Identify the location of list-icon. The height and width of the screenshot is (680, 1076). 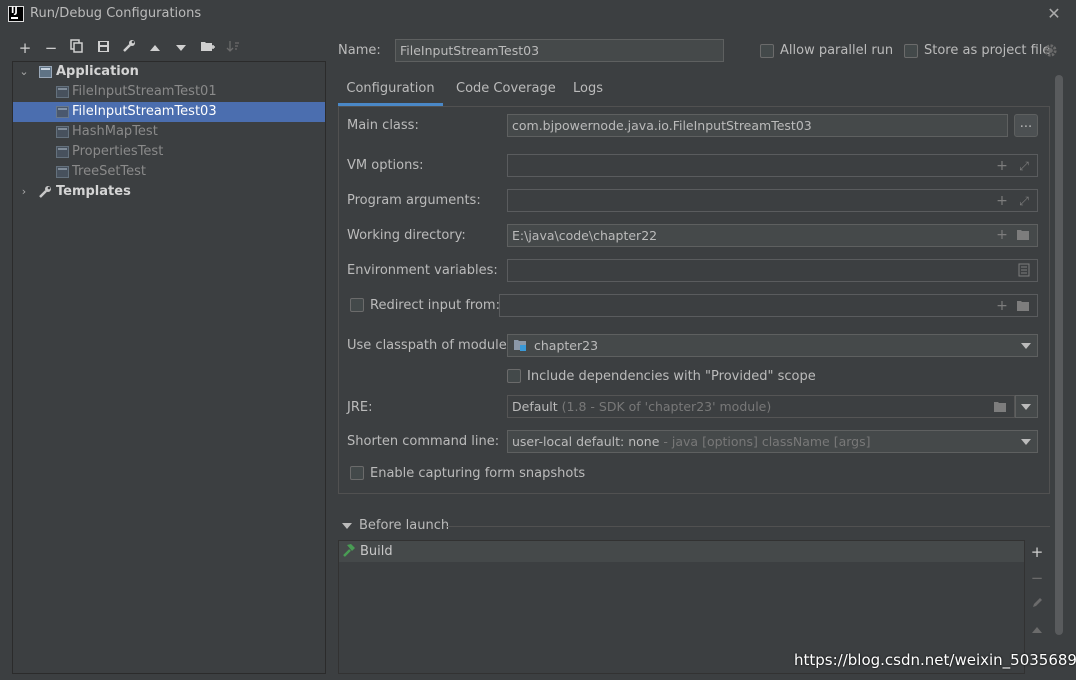
(1024, 272).